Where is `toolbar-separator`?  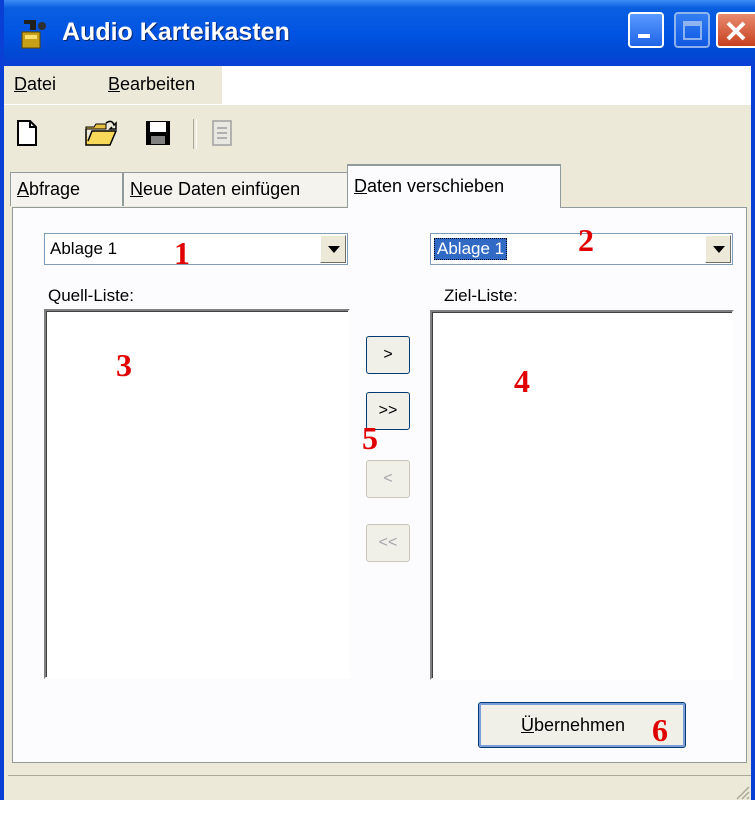 toolbar-separator is located at coordinates (195, 134).